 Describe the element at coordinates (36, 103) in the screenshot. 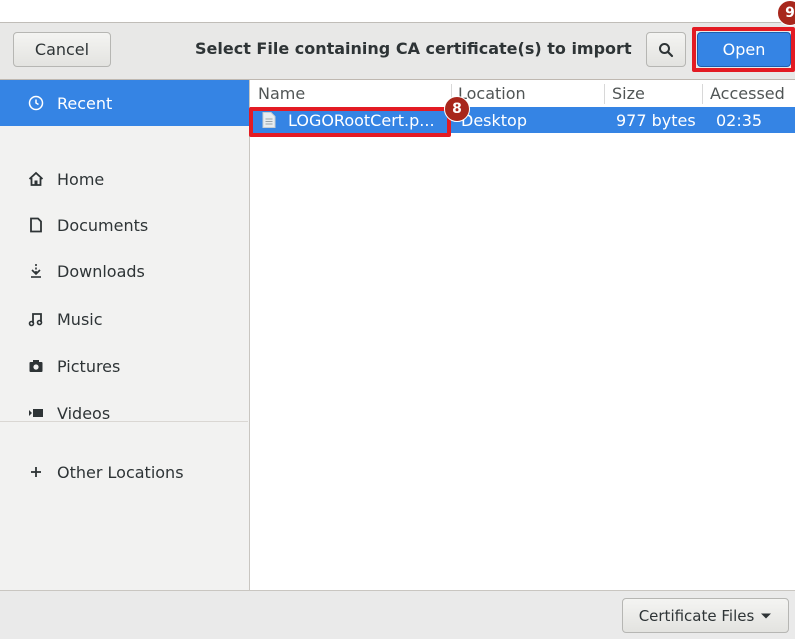

I see `clock-icon` at that location.